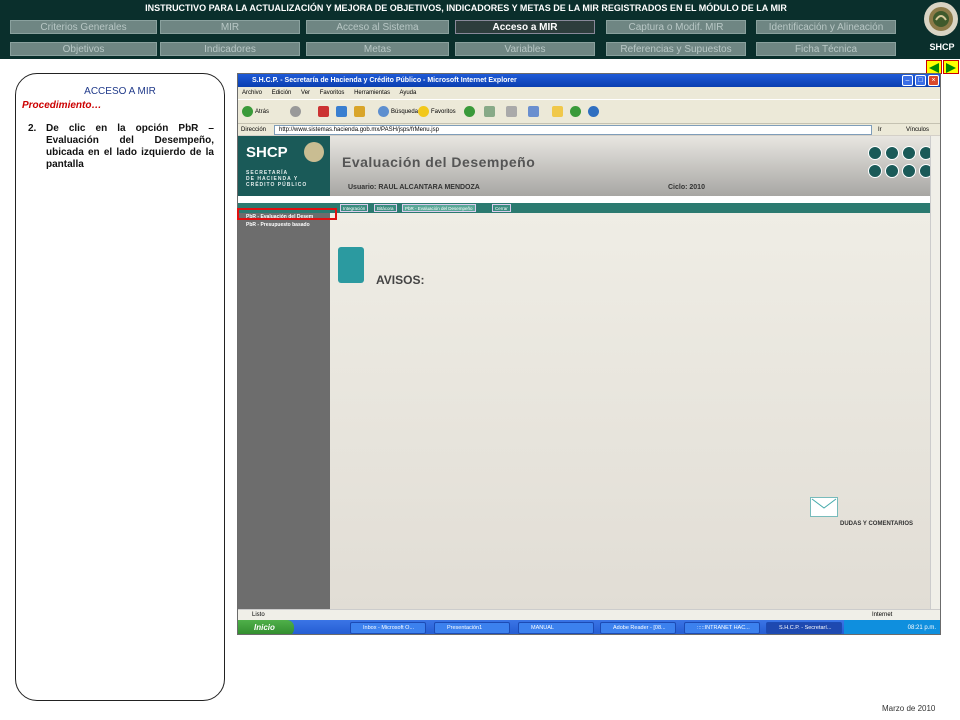 The image size is (960, 720). Describe the element at coordinates (377, 49) in the screenshot. I see `nav-tab-metas: Metas` at that location.